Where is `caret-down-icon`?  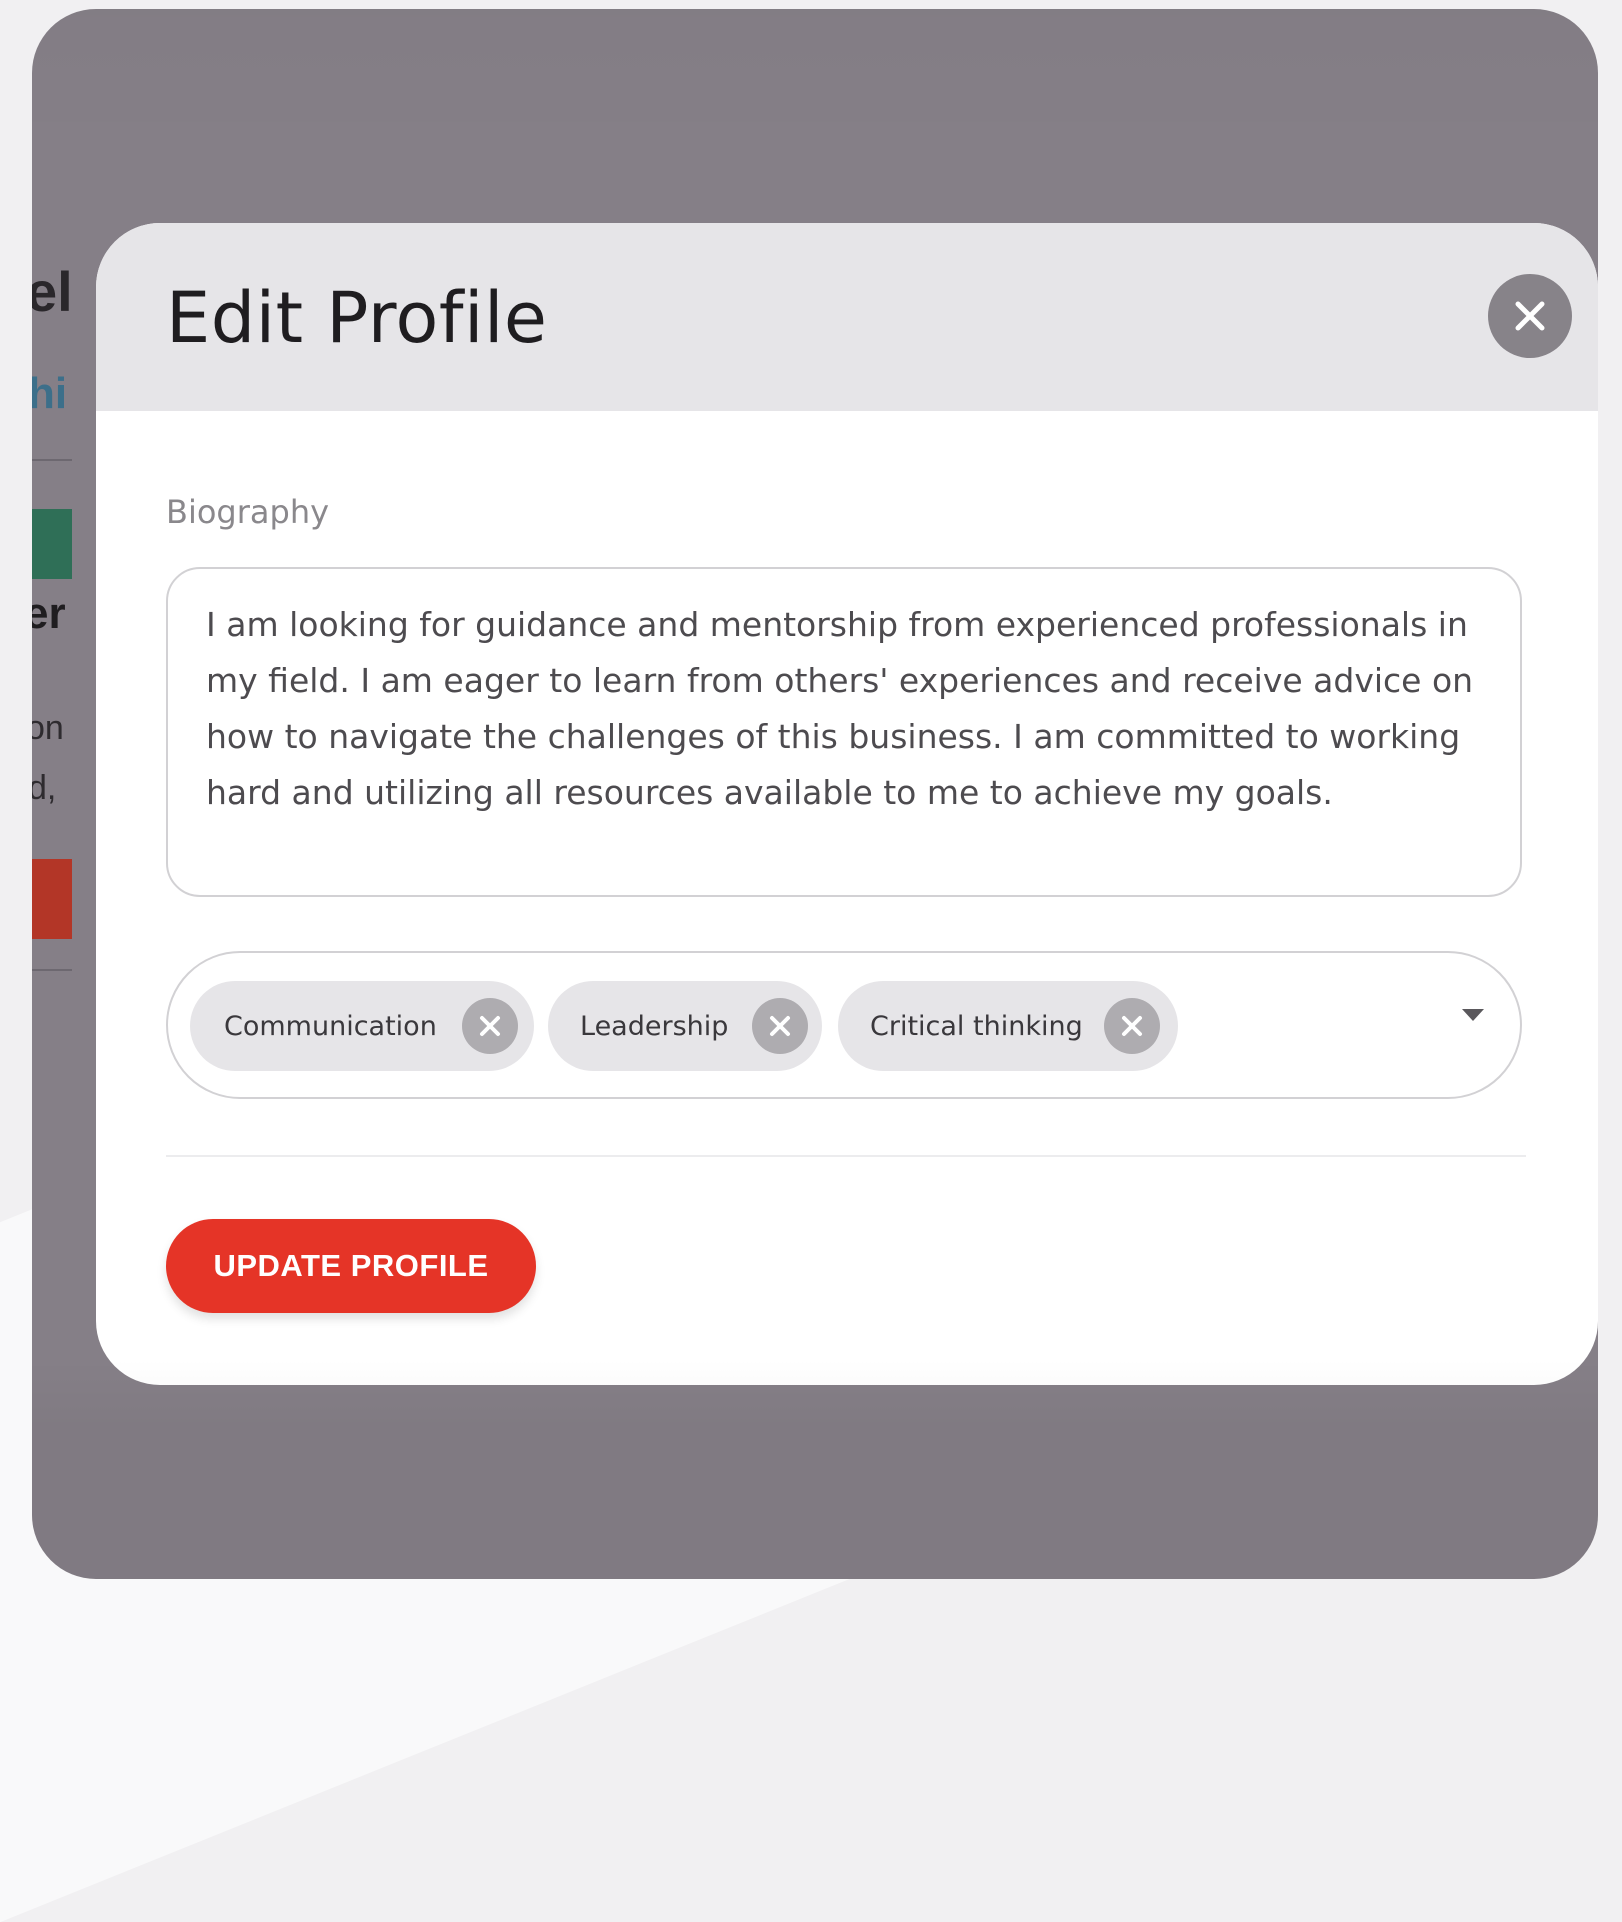 caret-down-icon is located at coordinates (1473, 1015).